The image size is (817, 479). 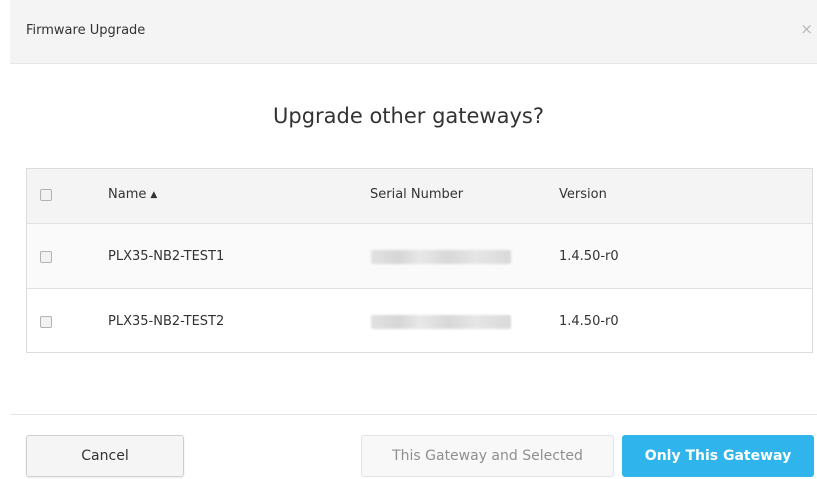 What do you see at coordinates (127, 194) in the screenshot?
I see `column-name-label: Name` at bounding box center [127, 194].